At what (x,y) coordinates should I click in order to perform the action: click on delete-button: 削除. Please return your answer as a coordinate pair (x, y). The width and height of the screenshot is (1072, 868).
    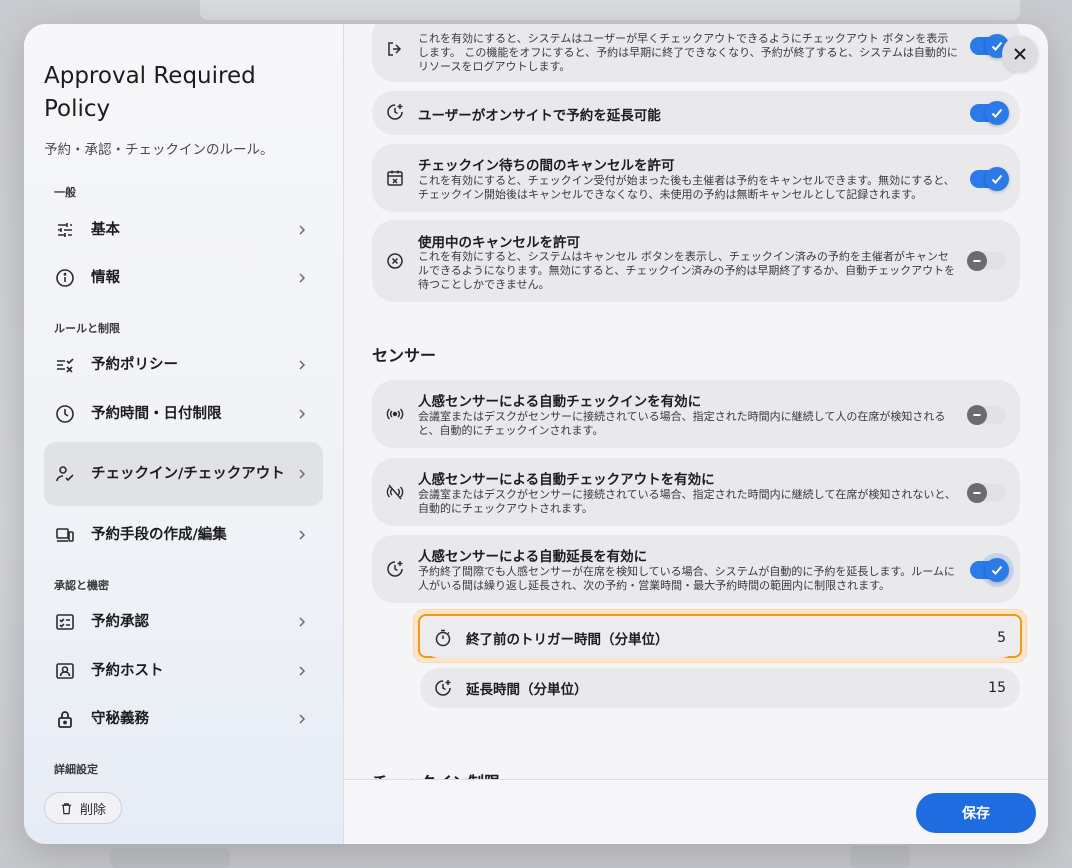
    Looking at the image, I should click on (83, 808).